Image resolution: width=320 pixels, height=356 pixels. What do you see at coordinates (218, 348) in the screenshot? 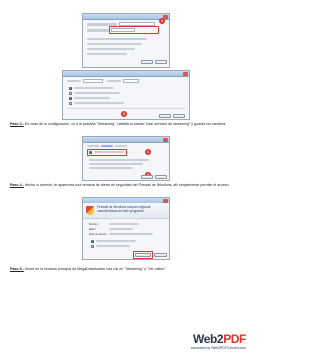
I see `converter-link: converted by Web2PDFConvert.com` at bounding box center [218, 348].